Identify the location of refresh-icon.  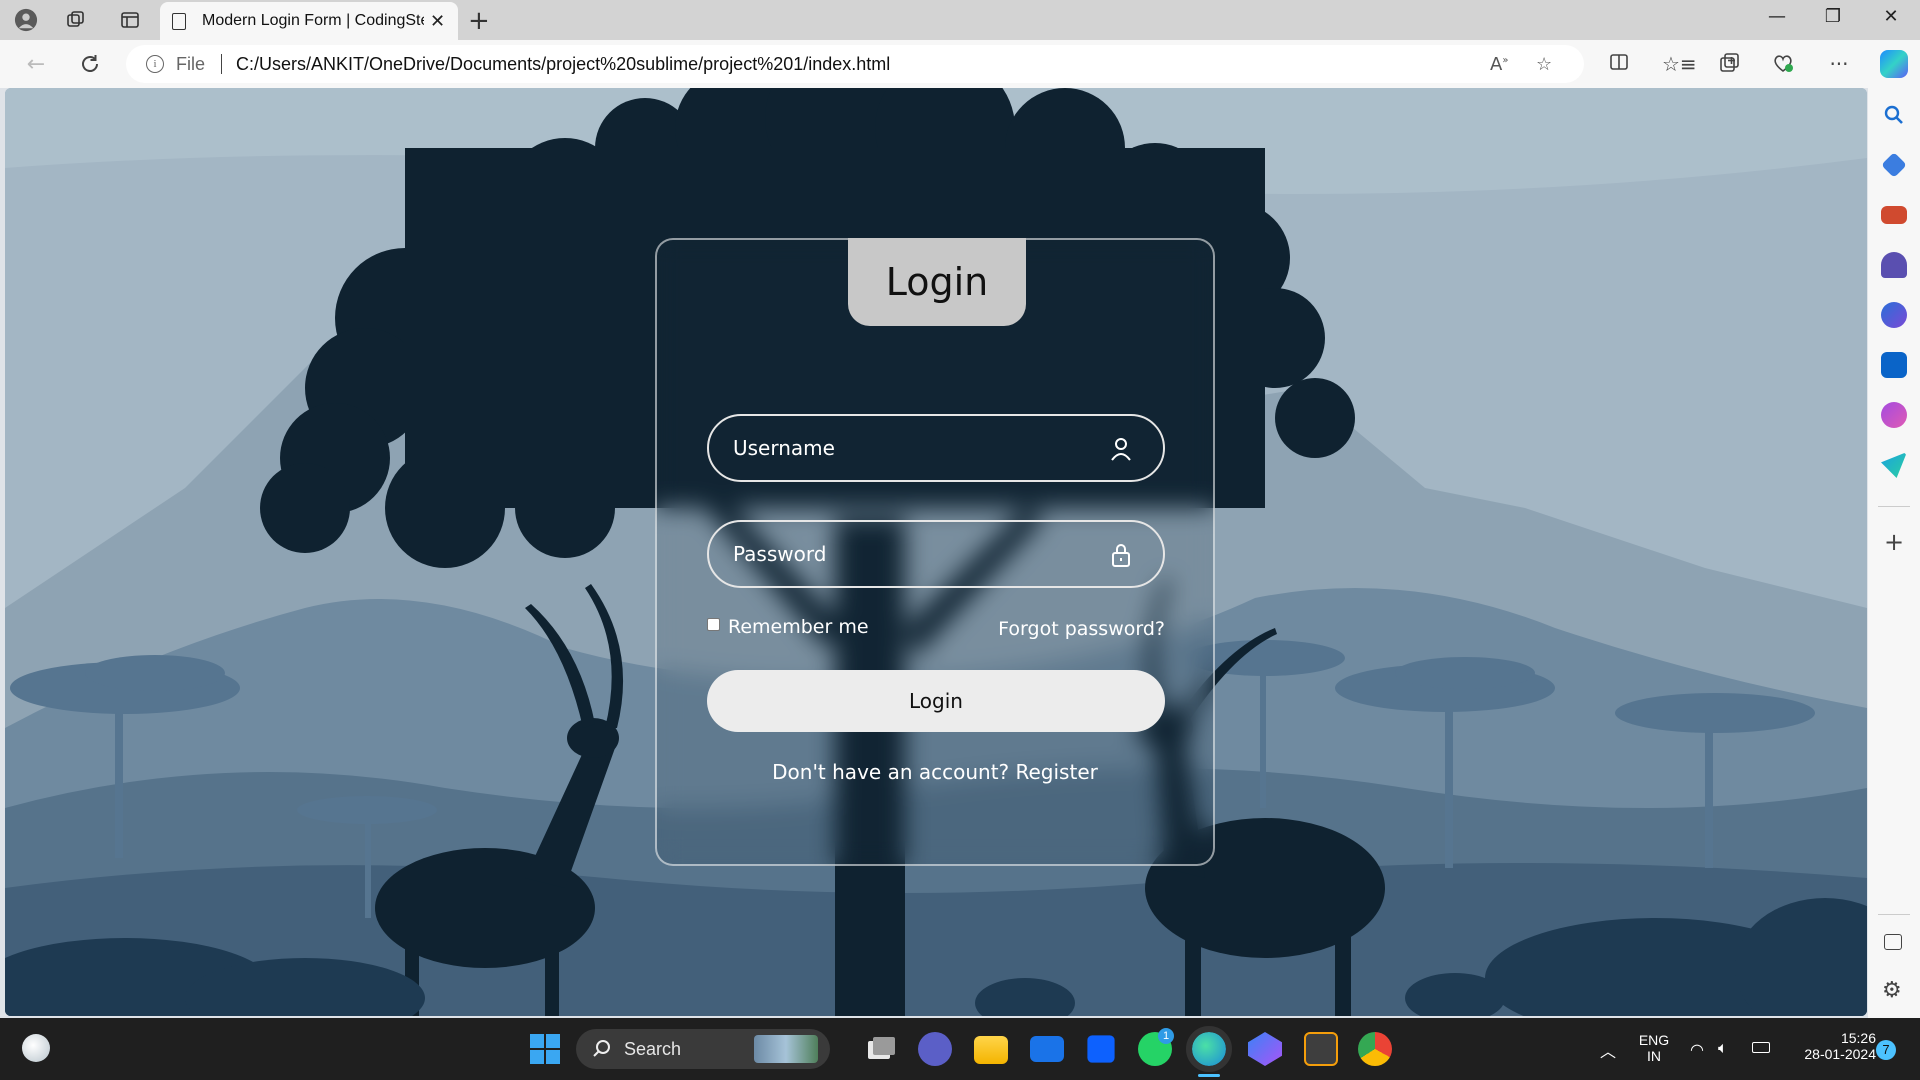
(90, 64).